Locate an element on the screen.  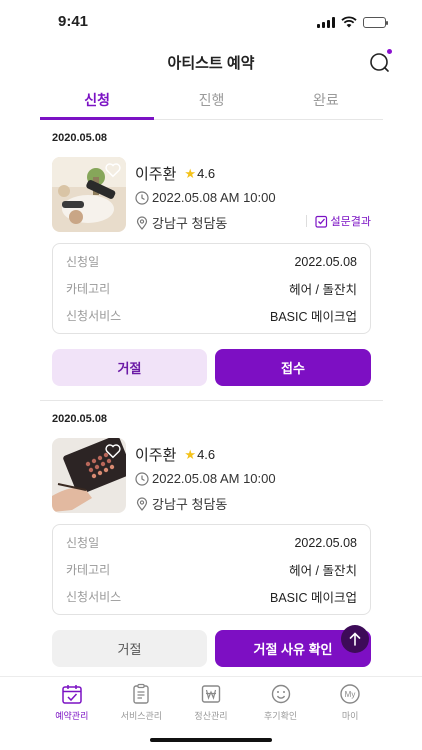
survey-check-icon is located at coordinates (320, 221).